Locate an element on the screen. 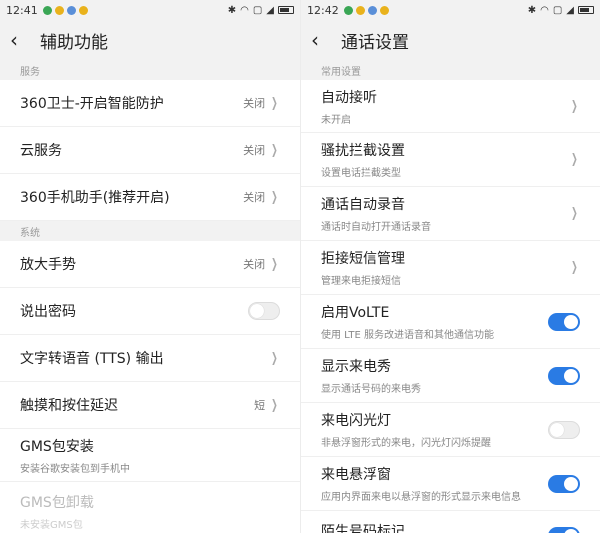 This screenshot has height=533, width=600. status-bar: 12:42 ✱ ◠ ▢ ◢ is located at coordinates (450, 10).